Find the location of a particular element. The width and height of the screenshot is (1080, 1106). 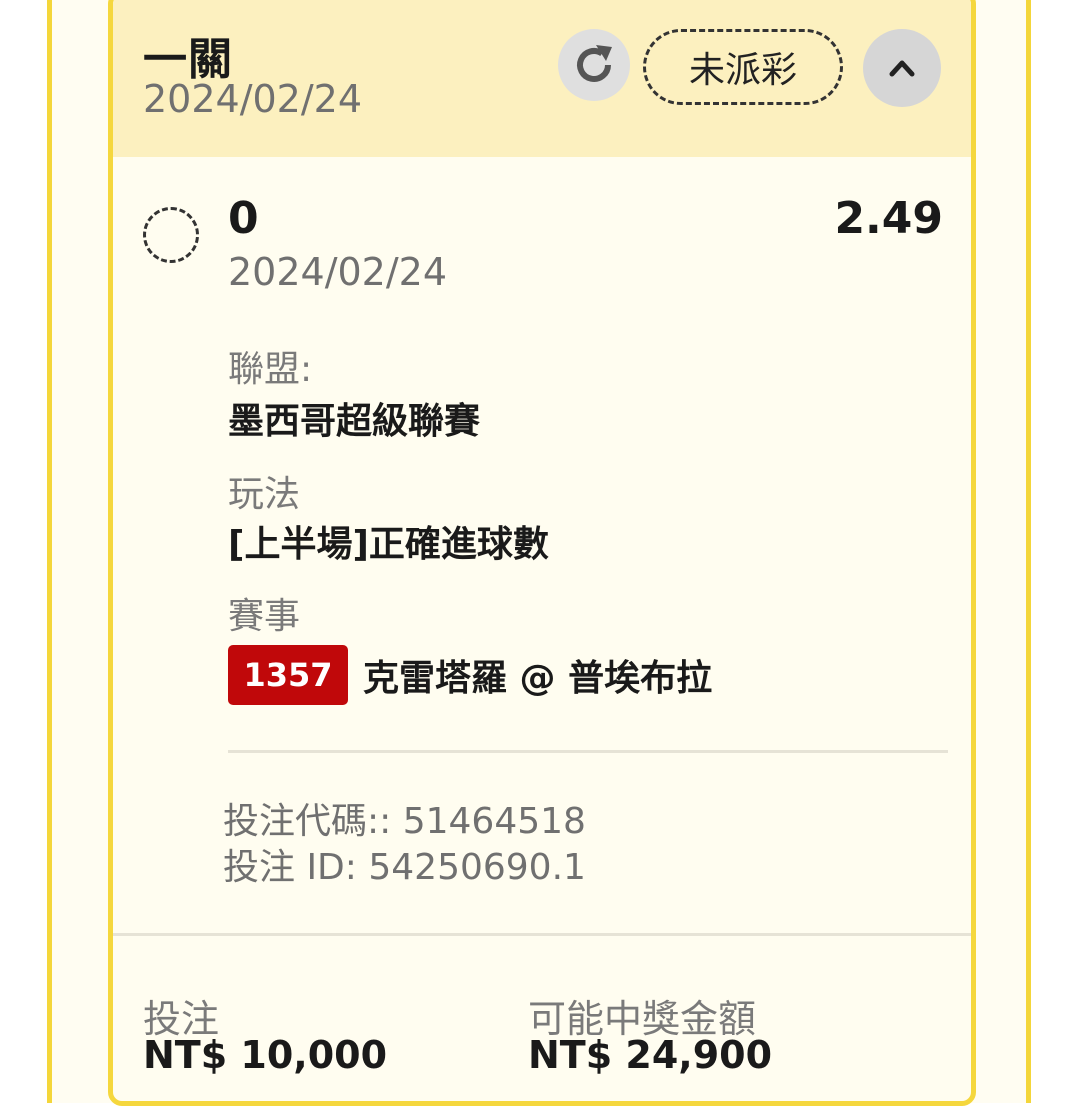

league-label: 聯盟: is located at coordinates (270, 369).